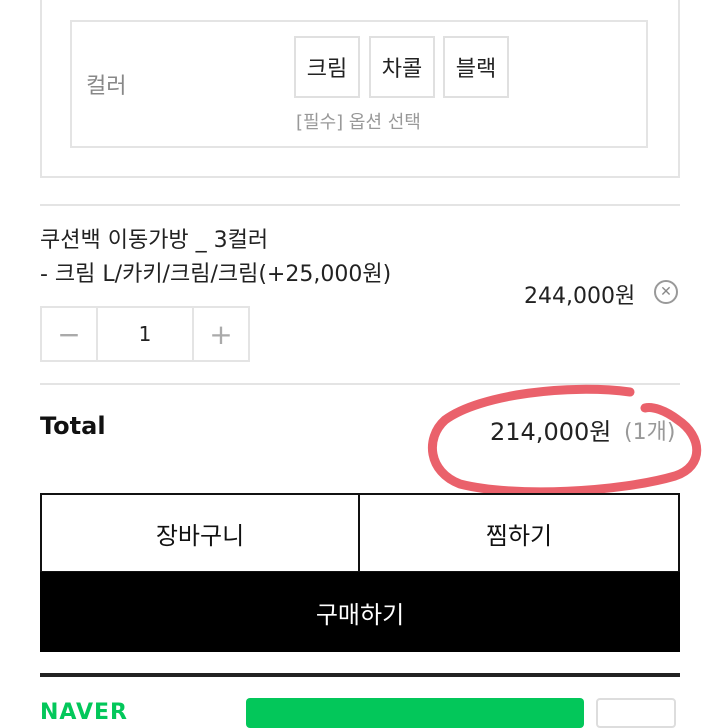 This screenshot has width=720, height=728. Describe the element at coordinates (69, 334) in the screenshot. I see `minus-icon: −` at that location.